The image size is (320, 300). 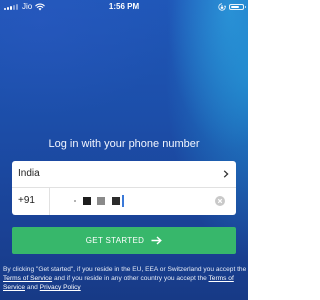 I want to click on legal-text-part-3: and, so click(x=32, y=287).